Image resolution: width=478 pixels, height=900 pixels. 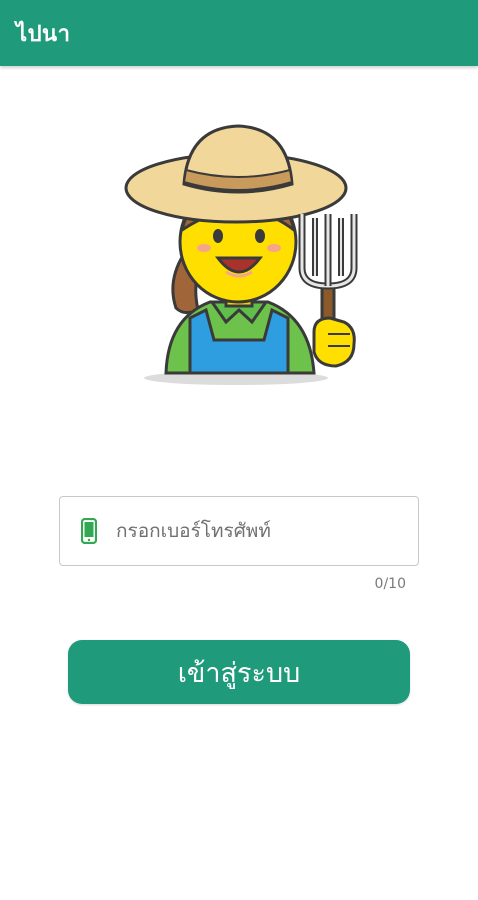 I want to click on character-counter: 0/10, so click(x=390, y=584).